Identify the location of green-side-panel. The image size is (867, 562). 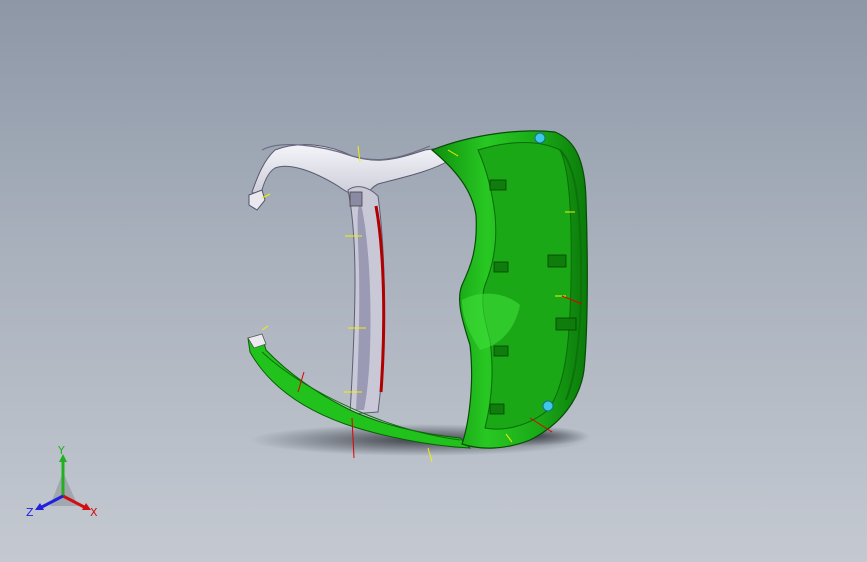
(509, 289).